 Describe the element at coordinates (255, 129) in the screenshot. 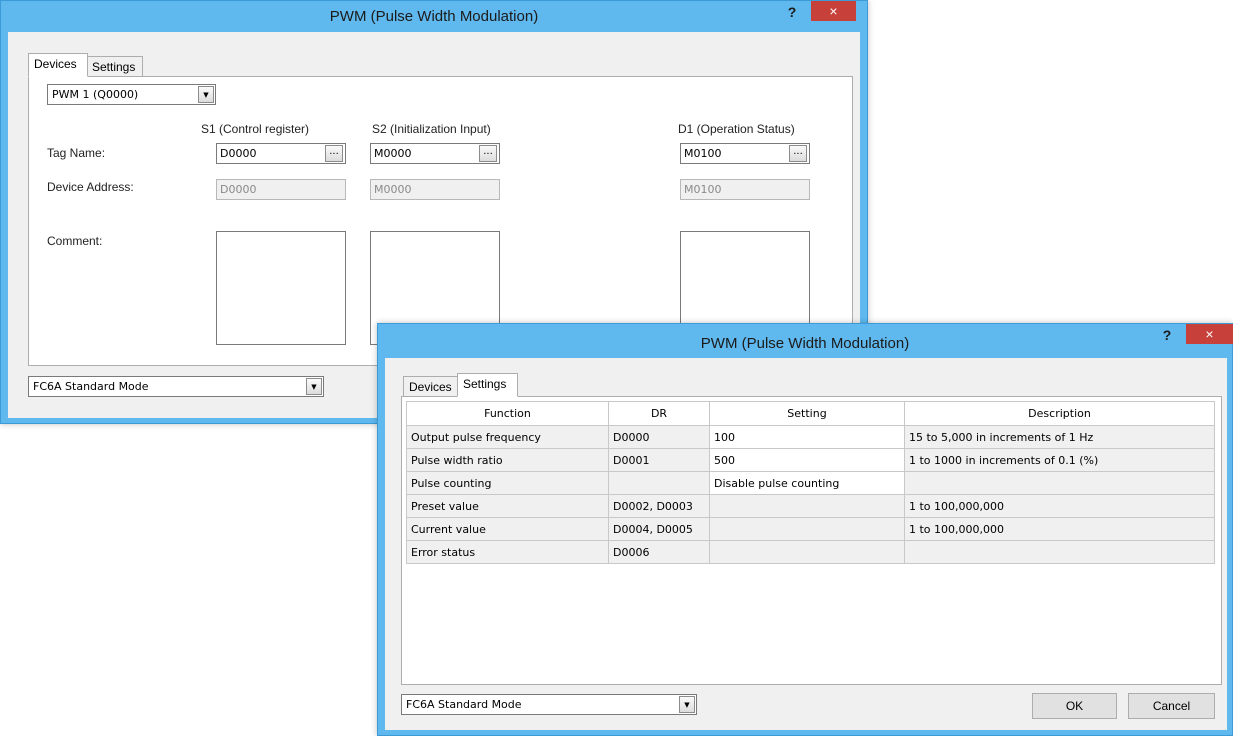

I see `s1-column-header: S1 (Control register)` at that location.